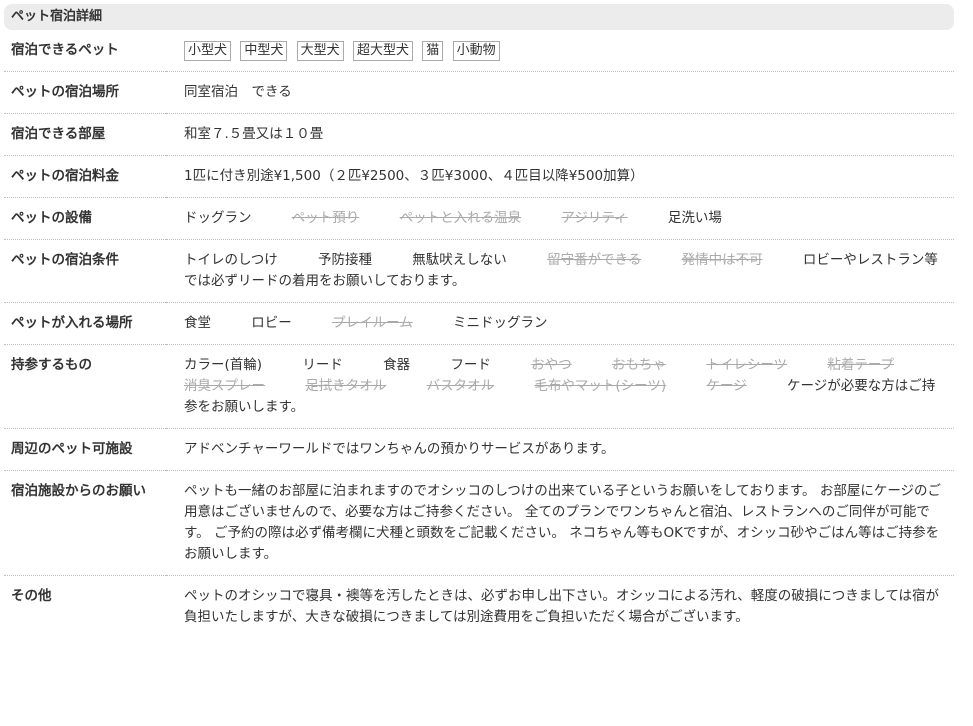 The width and height of the screenshot is (973, 726). Describe the element at coordinates (560, 51) in the screenshot. I see `pet-tags: 小型犬 中型犬 大型犬 超大型犬 猫 小動物` at that location.